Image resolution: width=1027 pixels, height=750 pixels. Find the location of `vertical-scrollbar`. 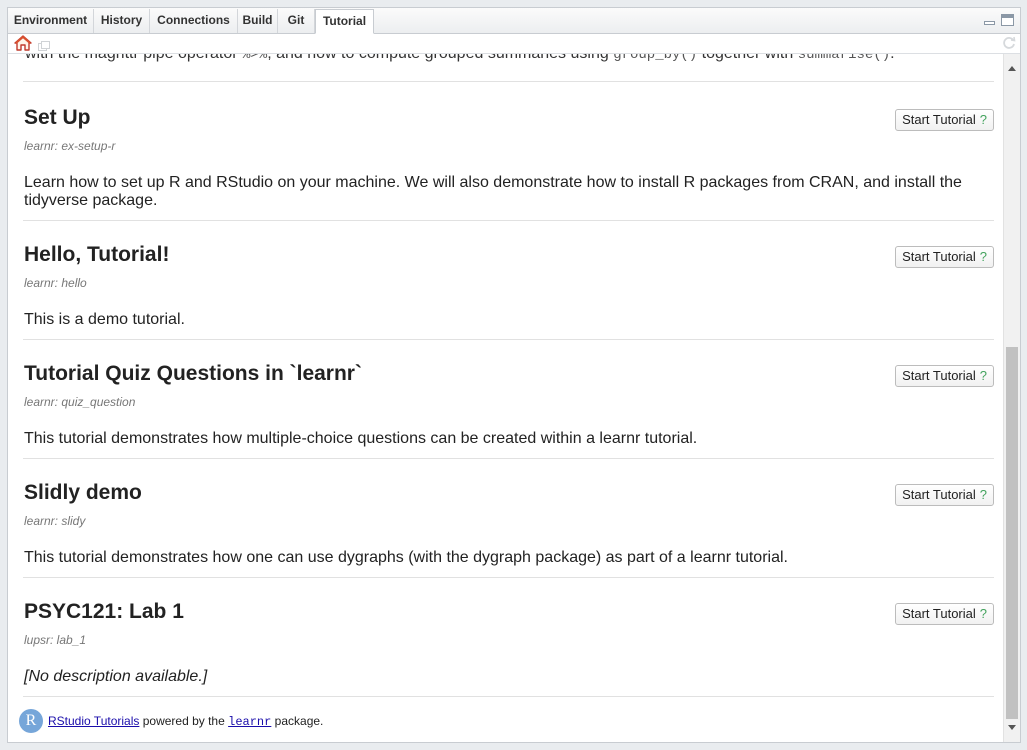

vertical-scrollbar is located at coordinates (1011, 398).